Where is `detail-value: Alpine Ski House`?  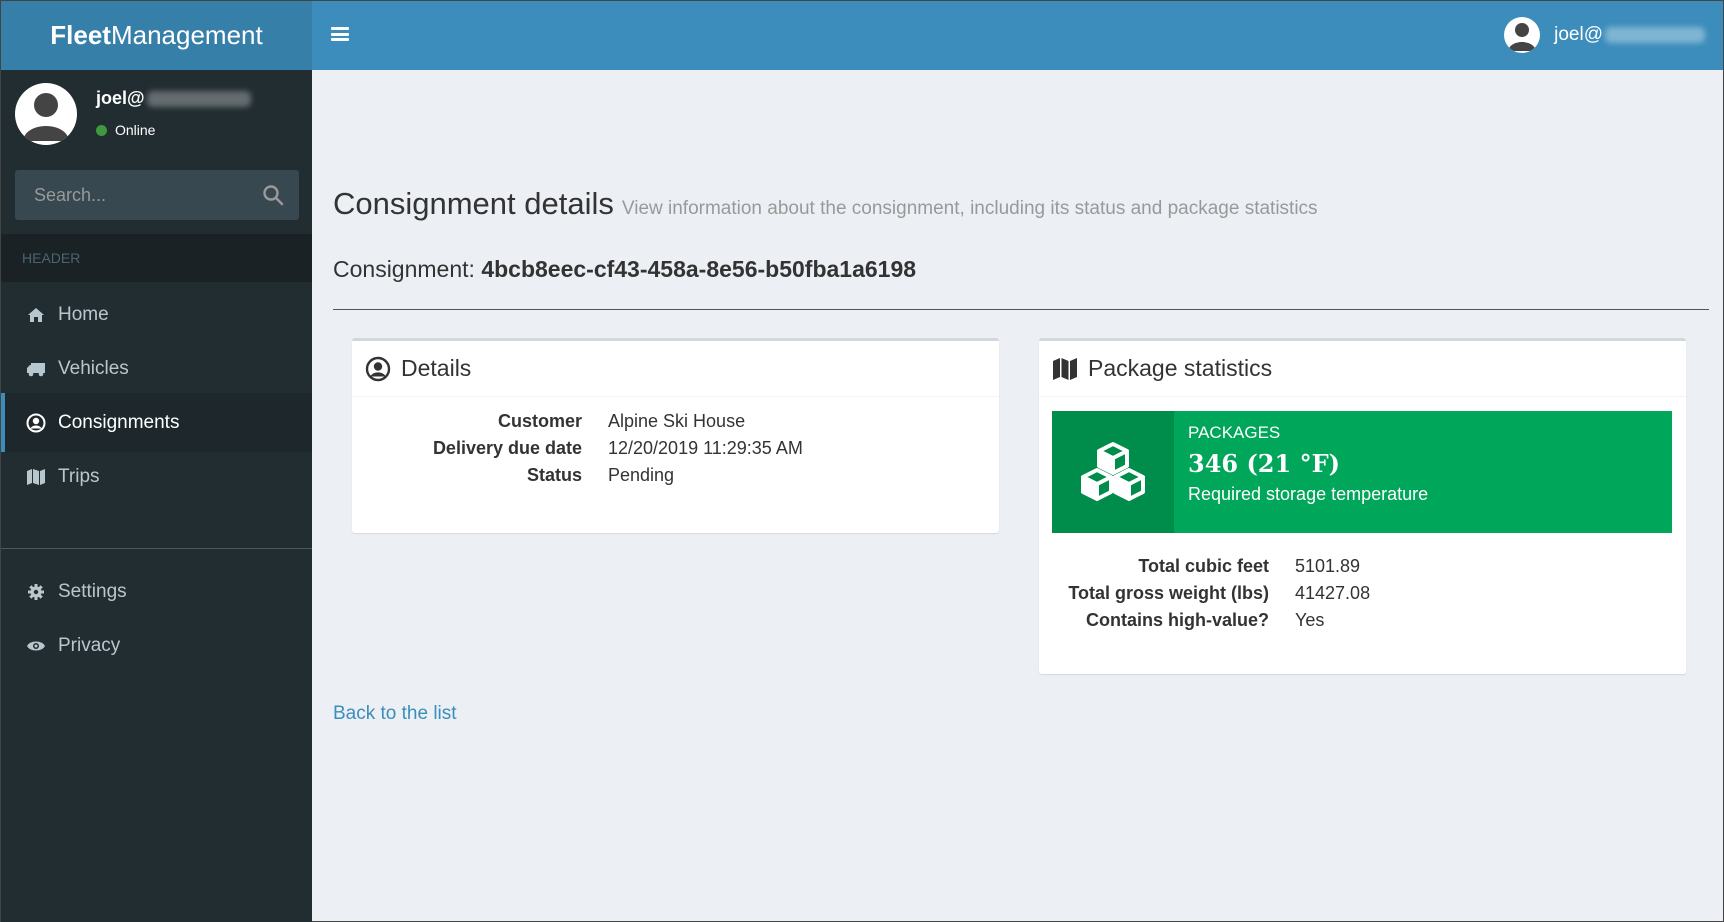 detail-value: Alpine Ski House is located at coordinates (677, 421).